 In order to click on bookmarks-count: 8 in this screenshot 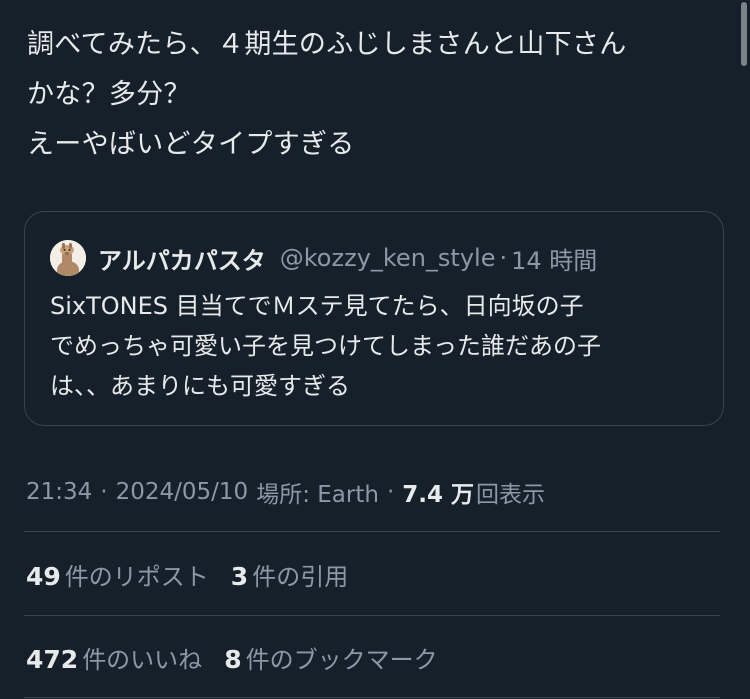, I will do `click(233, 659)`.